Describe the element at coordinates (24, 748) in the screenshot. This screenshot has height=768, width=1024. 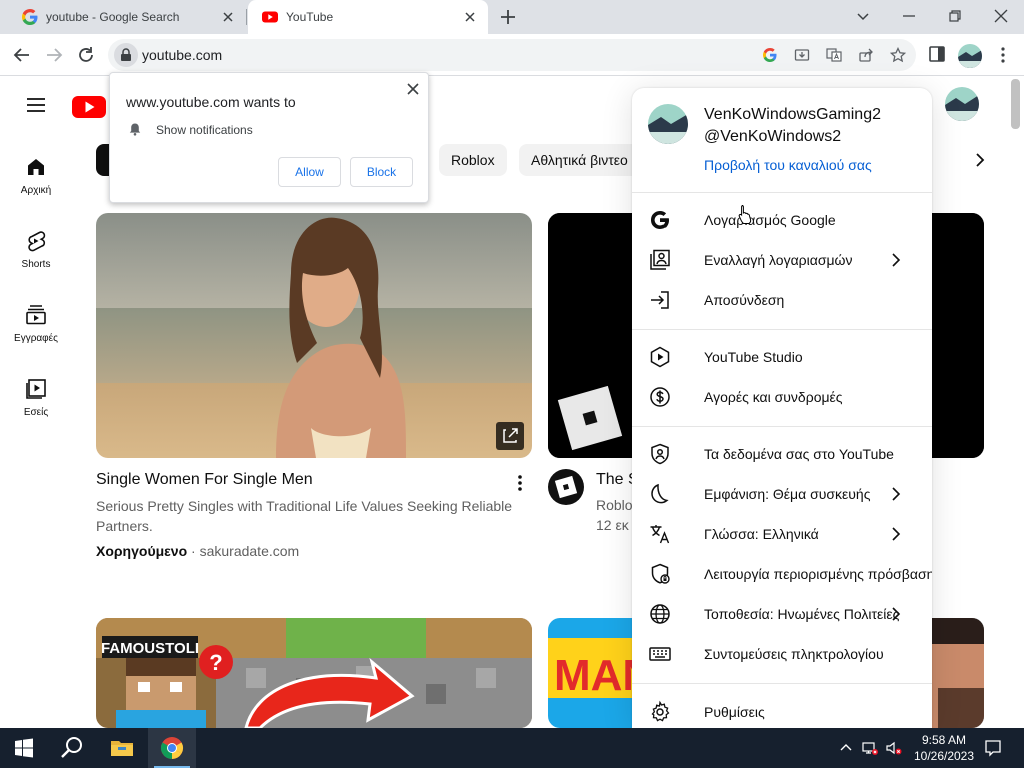
I see `windows-start-icon` at that location.